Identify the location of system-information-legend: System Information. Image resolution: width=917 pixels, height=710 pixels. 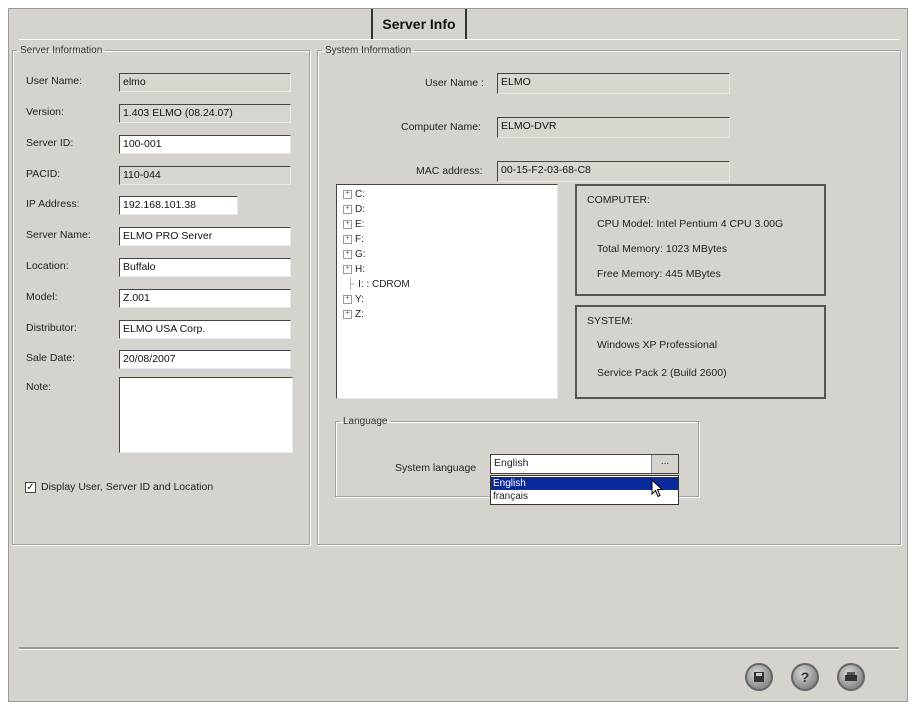
(368, 50).